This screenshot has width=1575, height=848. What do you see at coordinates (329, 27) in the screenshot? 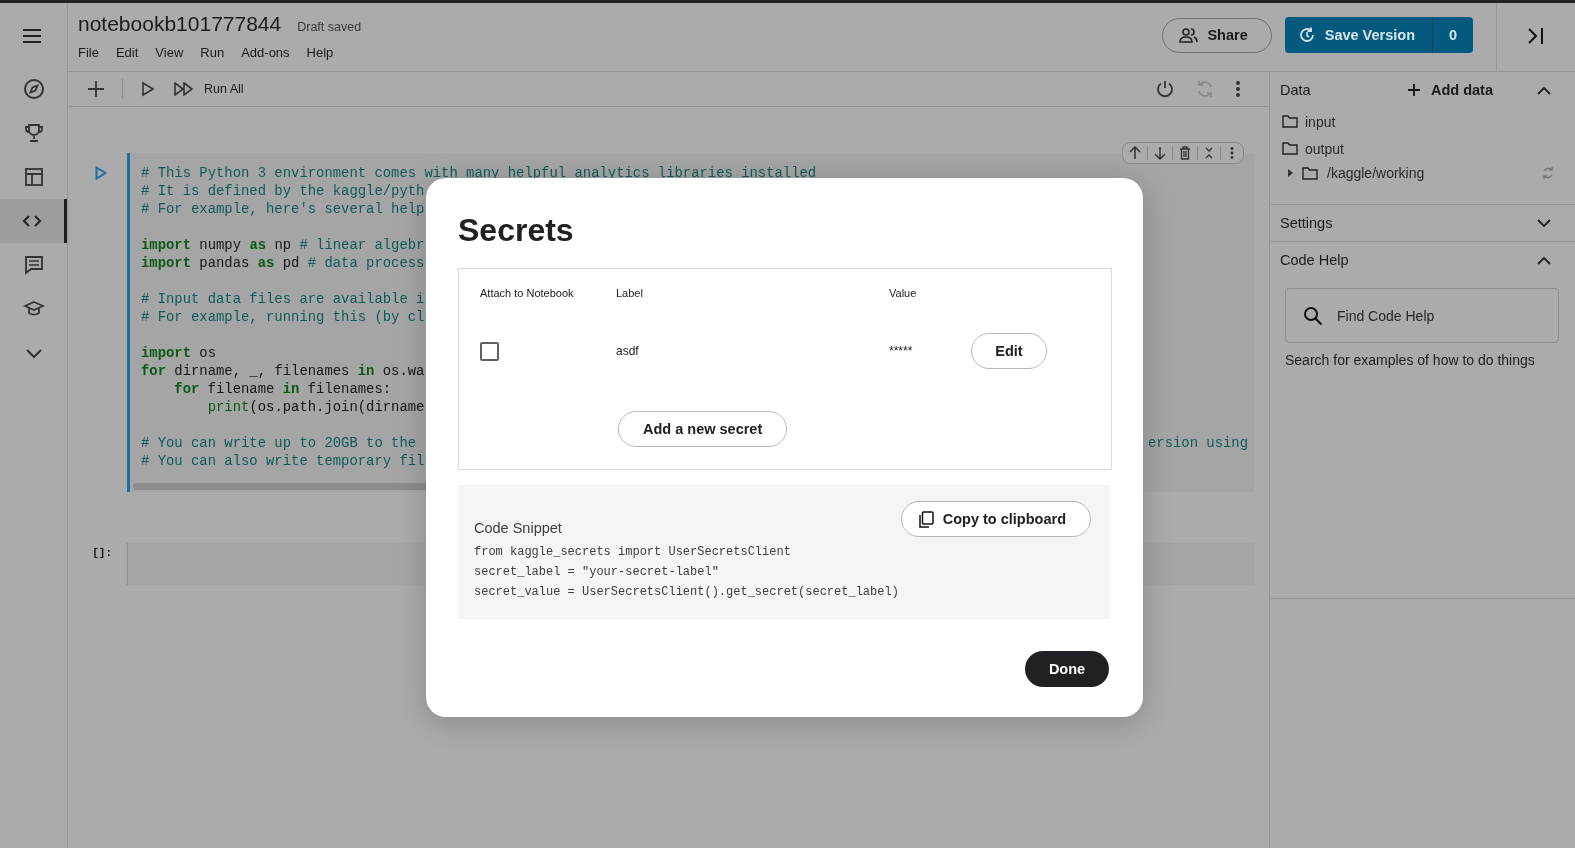
I see `save-status: Draft saved` at bounding box center [329, 27].